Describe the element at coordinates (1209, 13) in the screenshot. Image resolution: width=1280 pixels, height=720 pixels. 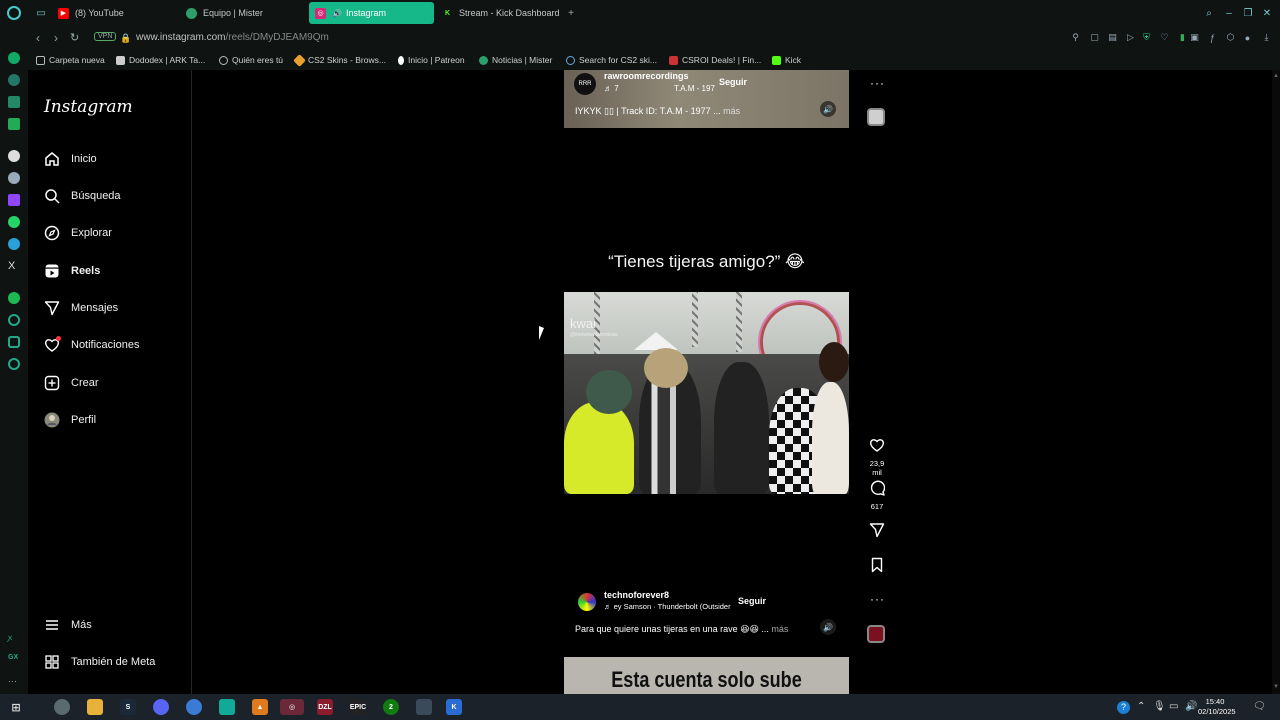
I see `search-tabs-icon: ⌕` at that location.